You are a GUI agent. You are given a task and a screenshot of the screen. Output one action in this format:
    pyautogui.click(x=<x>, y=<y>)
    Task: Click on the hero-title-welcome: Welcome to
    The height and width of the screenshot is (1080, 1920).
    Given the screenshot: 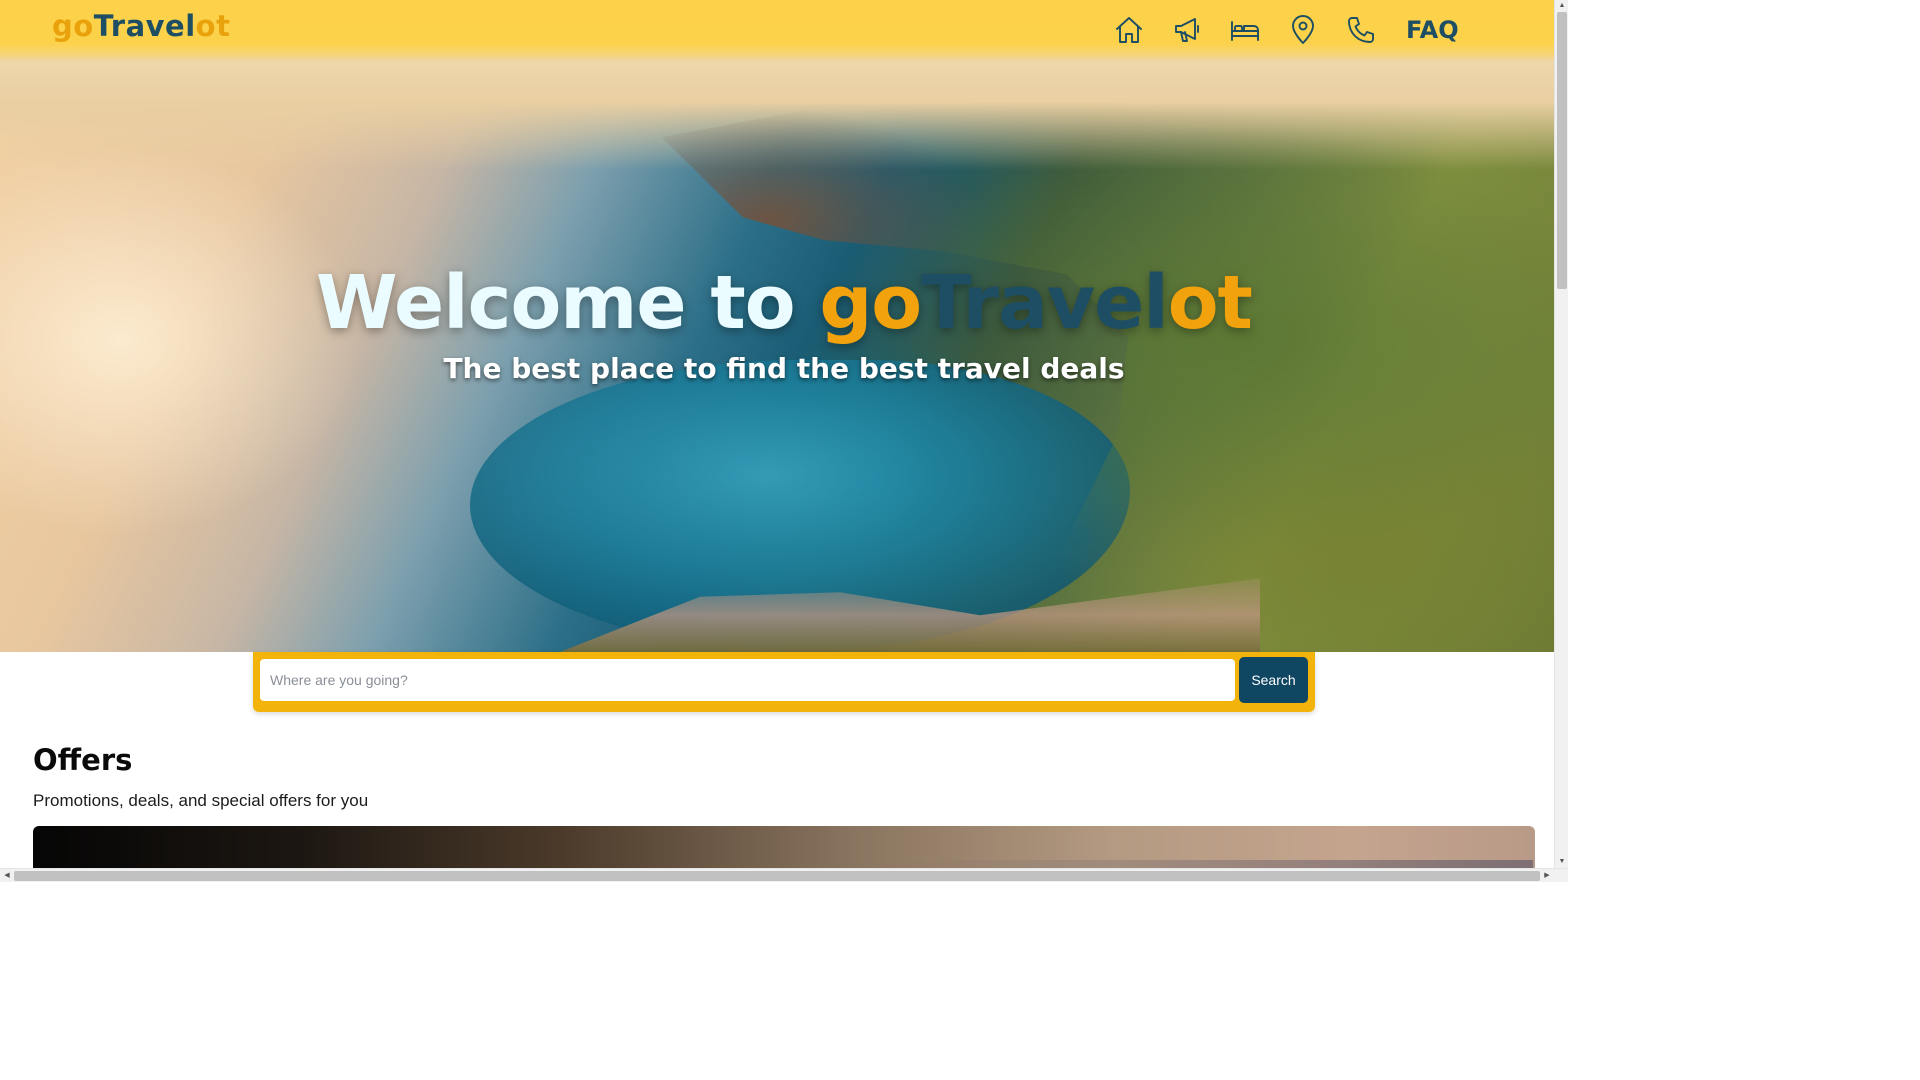 What is the action you would take?
    pyautogui.click(x=568, y=303)
    